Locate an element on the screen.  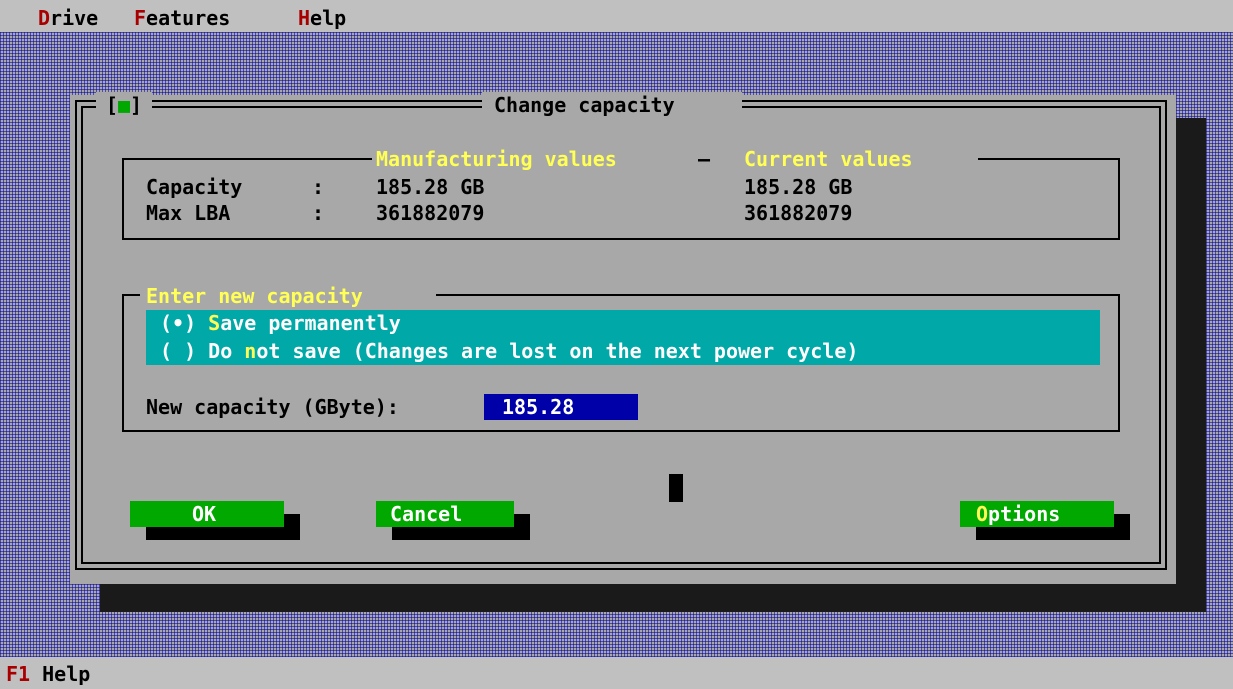
status-help-hint: F1 Help is located at coordinates (48, 674).